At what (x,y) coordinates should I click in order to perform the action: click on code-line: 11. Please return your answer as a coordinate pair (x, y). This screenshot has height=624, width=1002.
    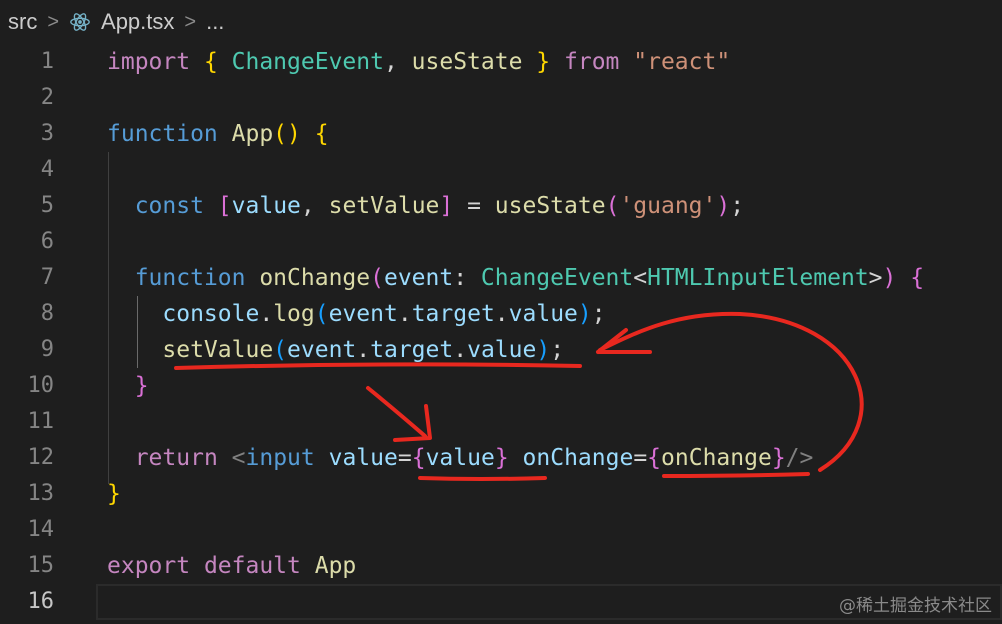
    Looking at the image, I should click on (501, 422).